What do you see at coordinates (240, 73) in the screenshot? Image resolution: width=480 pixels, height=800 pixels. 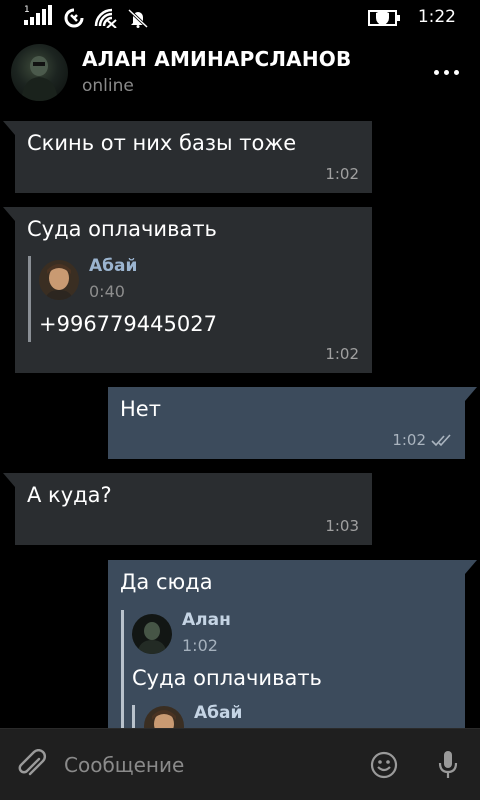 I see `chat-header: АЛАН АМИНАРСЛАНОВ online` at bounding box center [240, 73].